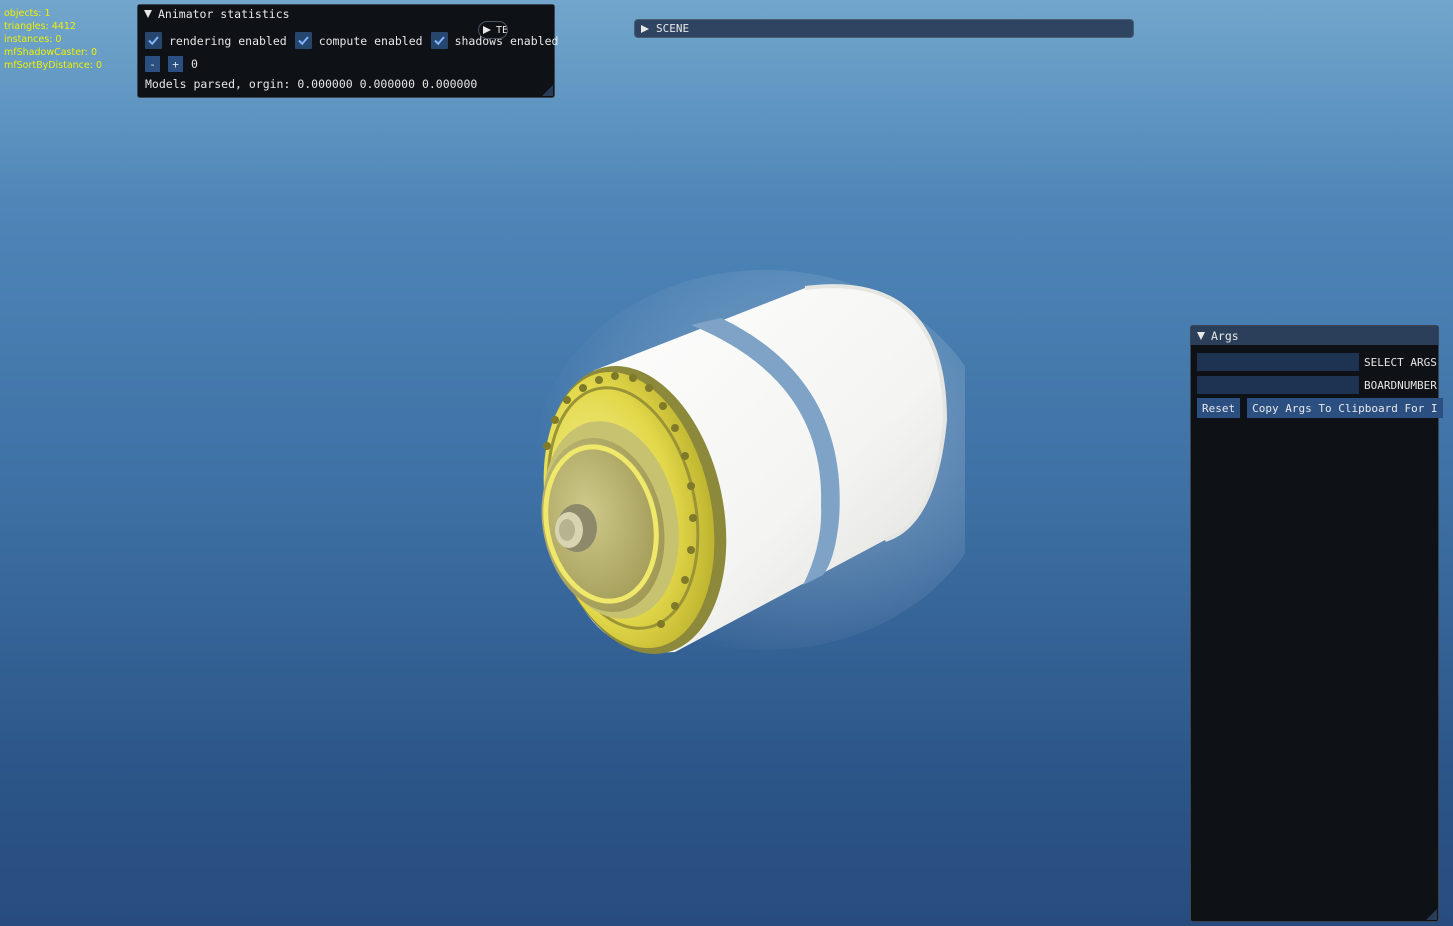  What do you see at coordinates (1278, 385) in the screenshot?
I see `boardnumber-input` at bounding box center [1278, 385].